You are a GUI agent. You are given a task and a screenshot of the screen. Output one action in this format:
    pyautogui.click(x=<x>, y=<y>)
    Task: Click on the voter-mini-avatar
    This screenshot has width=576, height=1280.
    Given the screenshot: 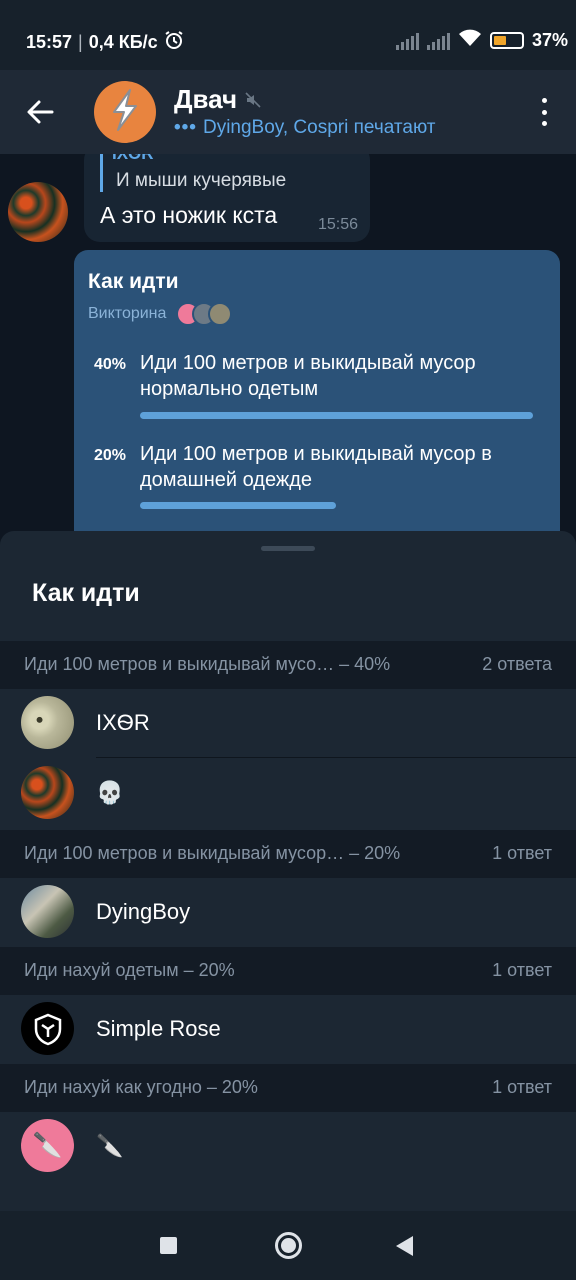 What is the action you would take?
    pyautogui.click(x=220, y=314)
    